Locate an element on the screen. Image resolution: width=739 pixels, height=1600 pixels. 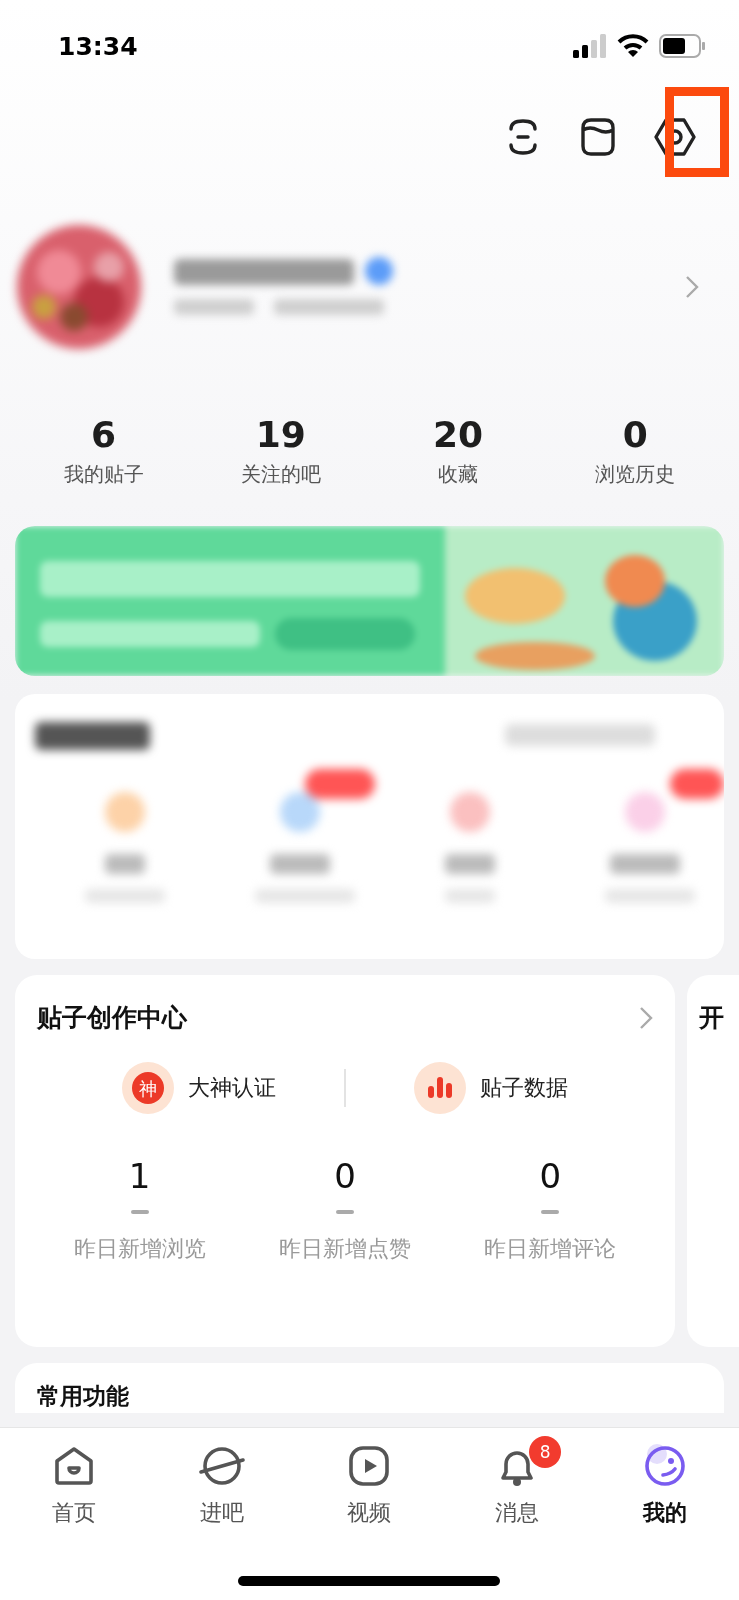
stat-value: 0 is located at coordinates (635, 434).